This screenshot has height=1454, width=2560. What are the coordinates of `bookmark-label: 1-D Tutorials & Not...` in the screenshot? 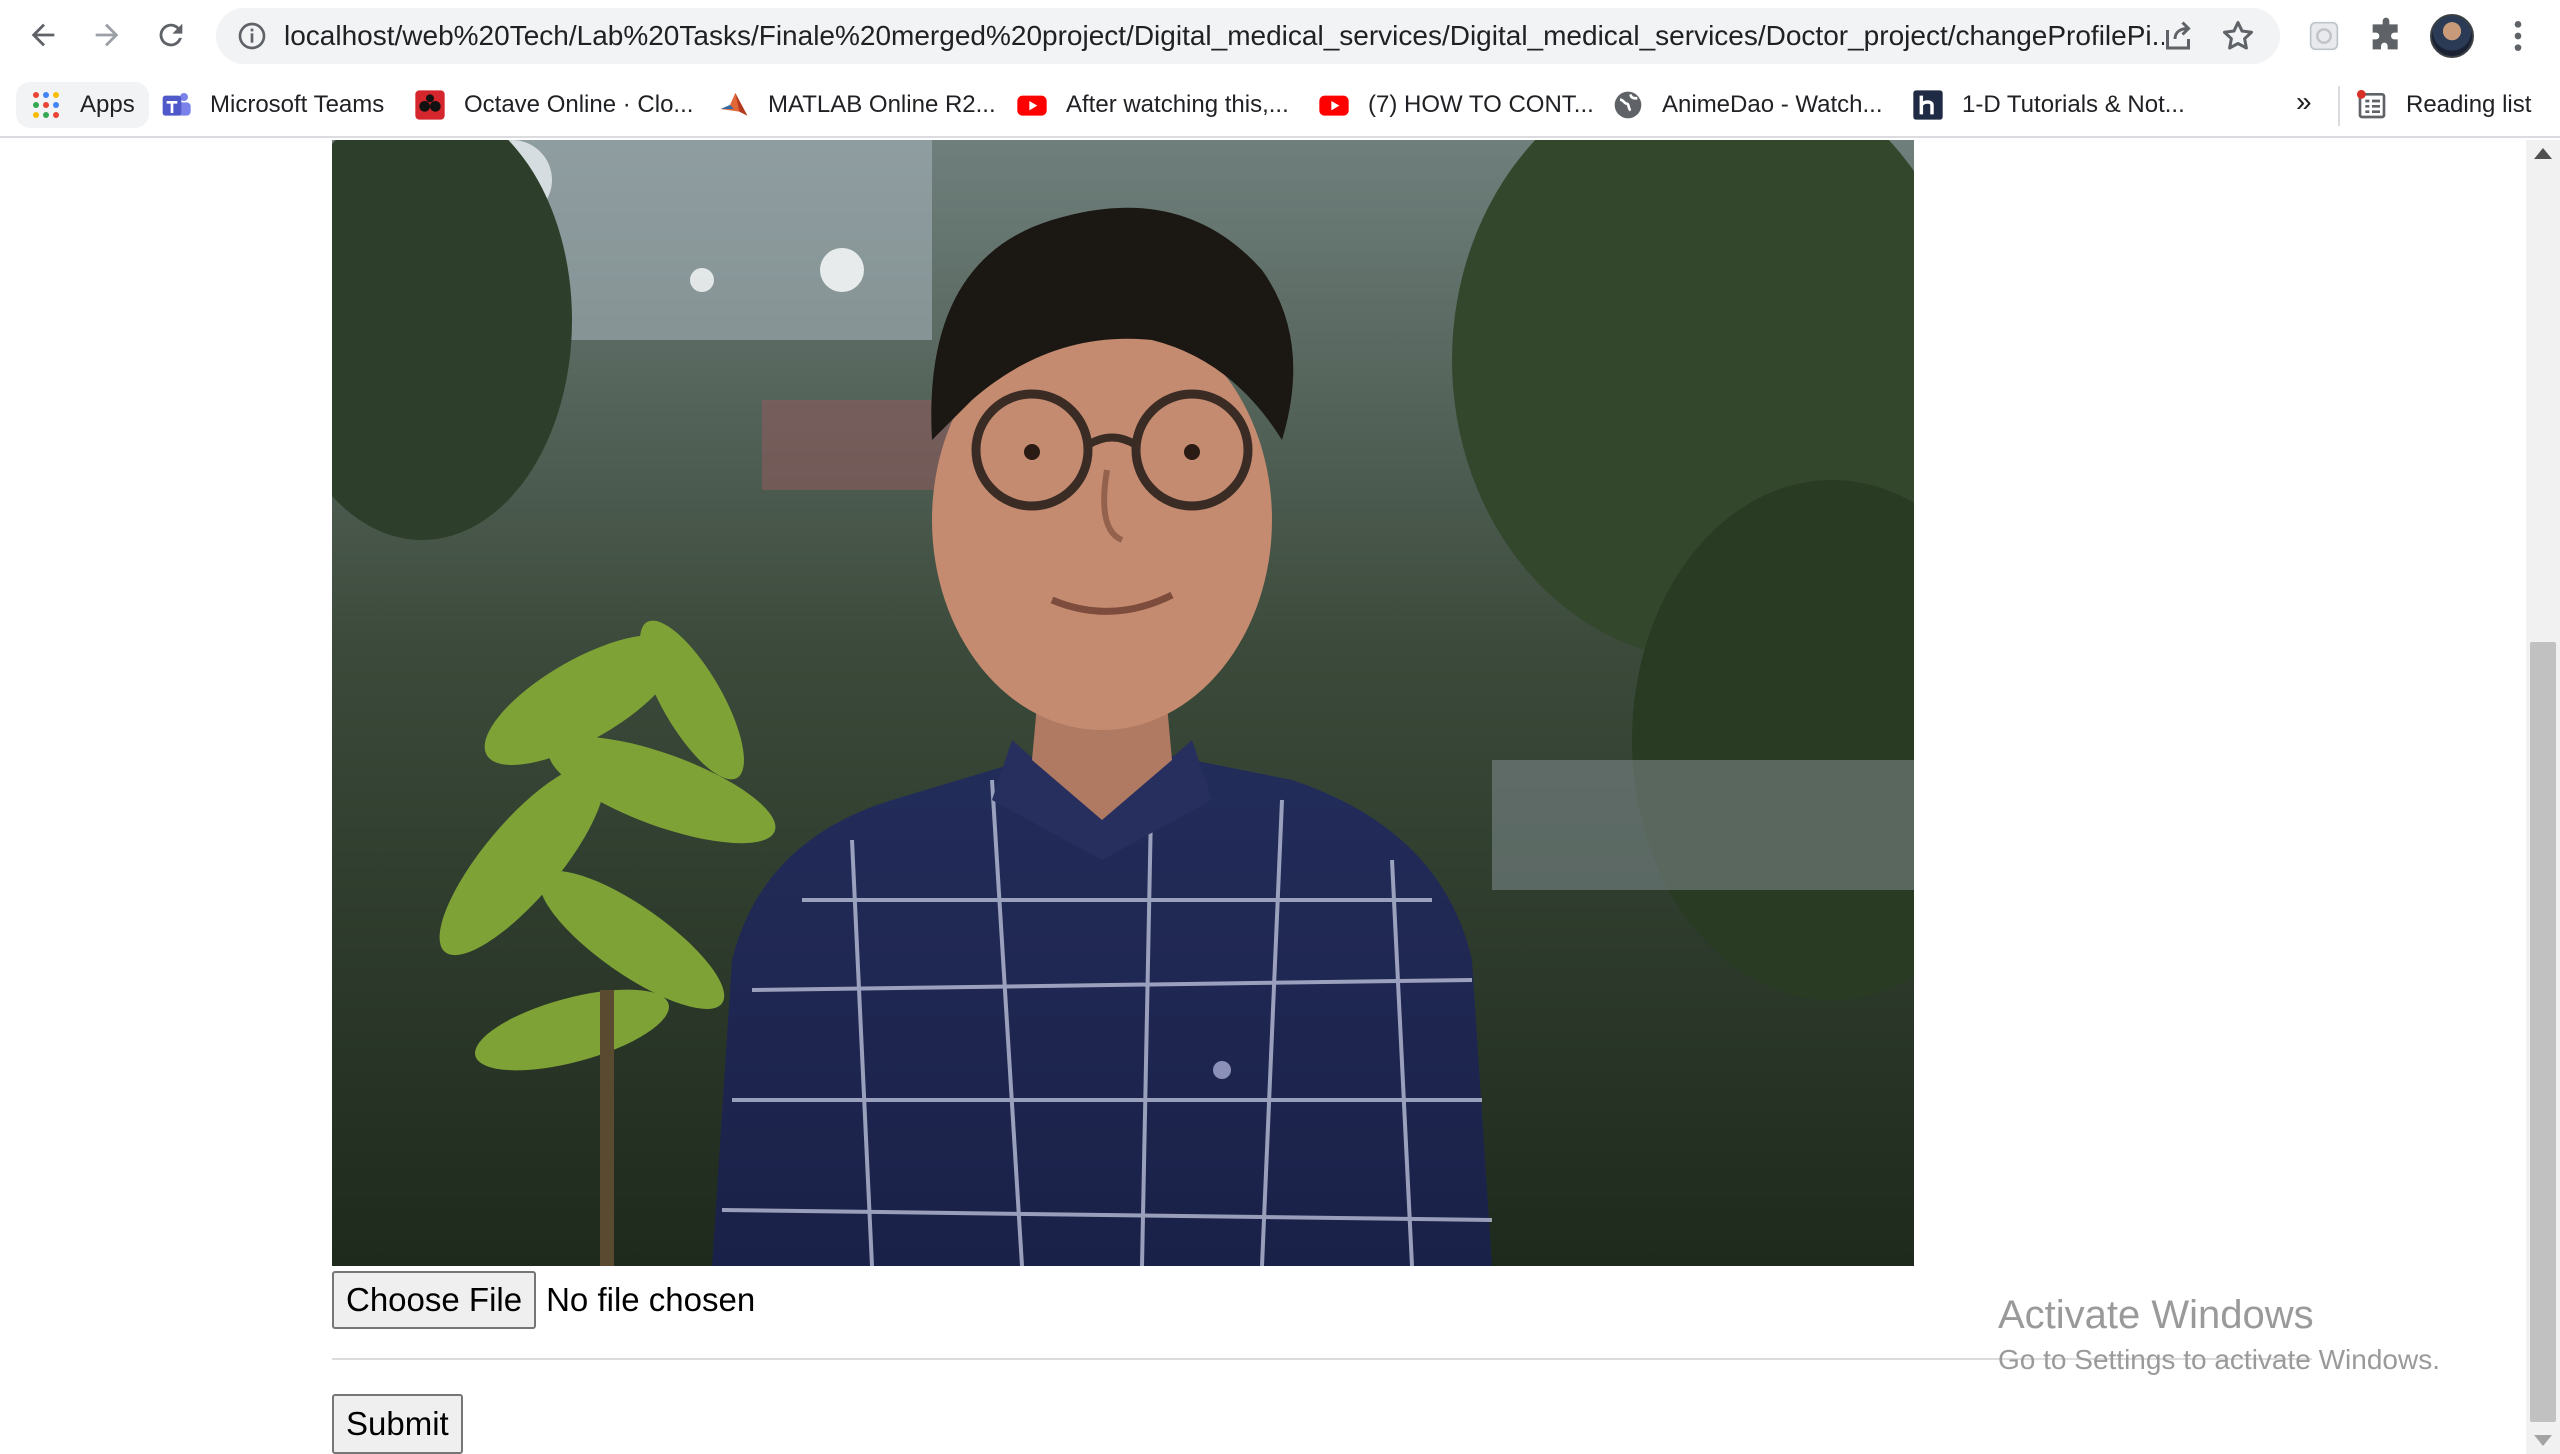 It's located at (2073, 104).